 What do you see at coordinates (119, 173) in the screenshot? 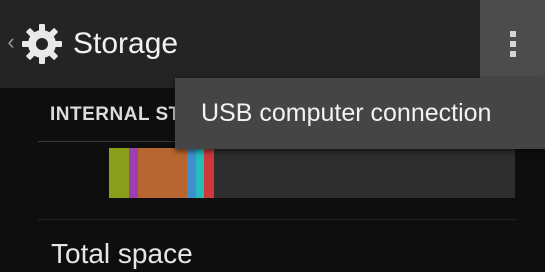
I see `usage-segment-apps` at bounding box center [119, 173].